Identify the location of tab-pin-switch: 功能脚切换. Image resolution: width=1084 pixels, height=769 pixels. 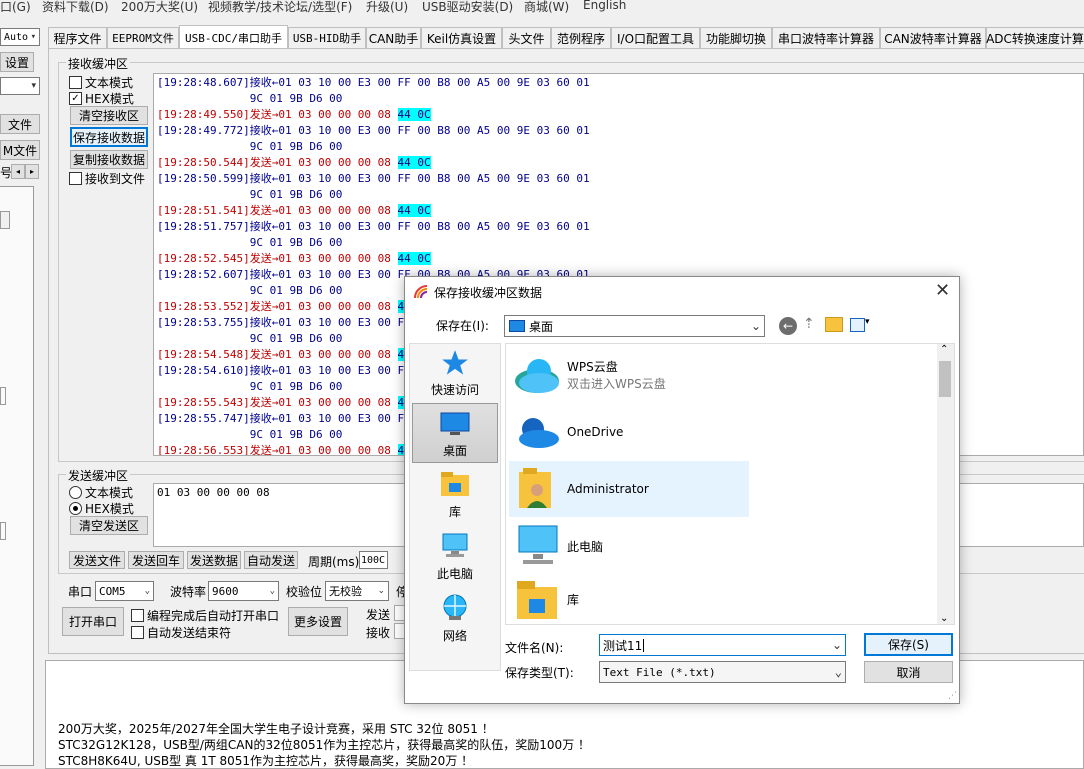
(736, 37).